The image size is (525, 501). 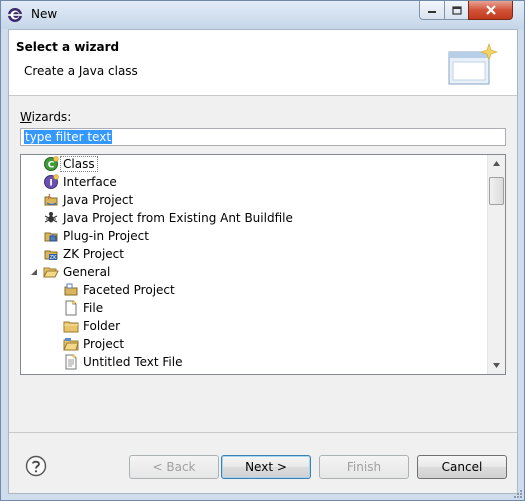 What do you see at coordinates (51, 237) in the screenshot?
I see `plugin-project-icon` at bounding box center [51, 237].